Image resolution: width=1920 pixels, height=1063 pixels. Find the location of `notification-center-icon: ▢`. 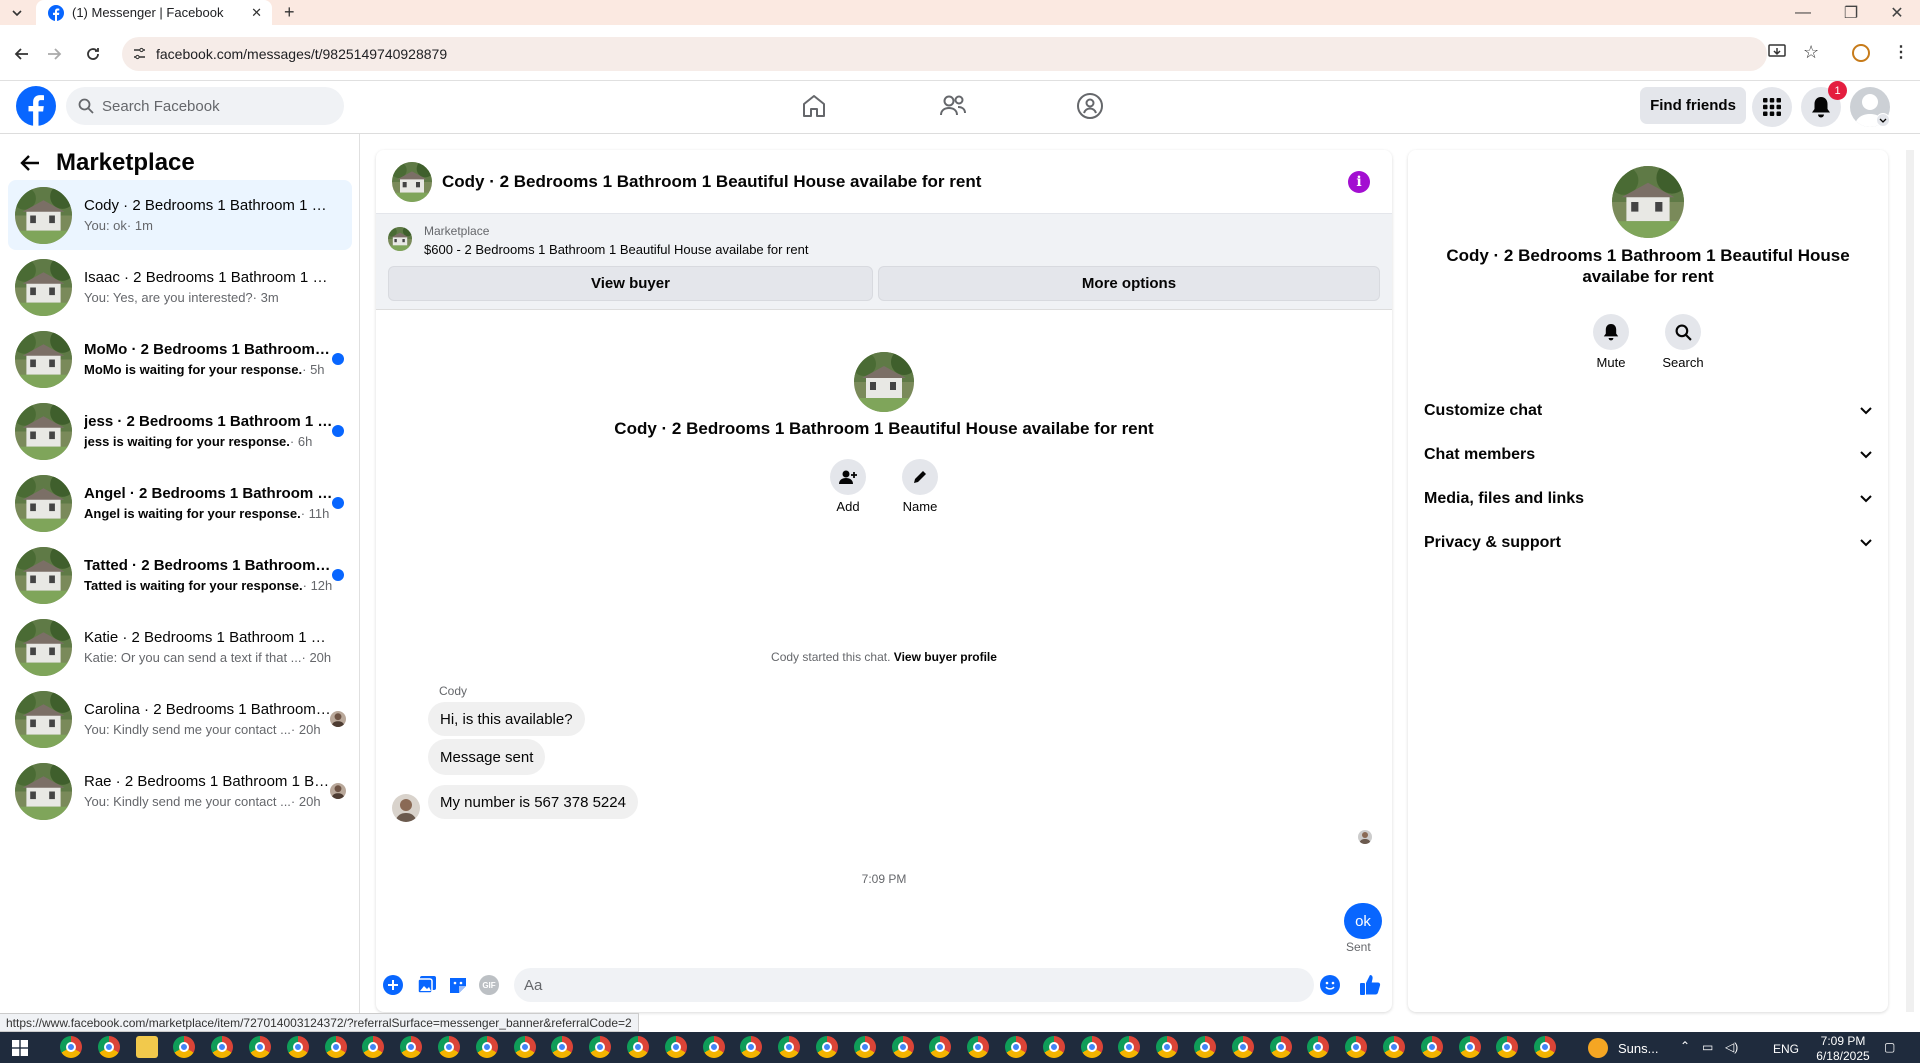

notification-center-icon: ▢ is located at coordinates (1889, 1047).